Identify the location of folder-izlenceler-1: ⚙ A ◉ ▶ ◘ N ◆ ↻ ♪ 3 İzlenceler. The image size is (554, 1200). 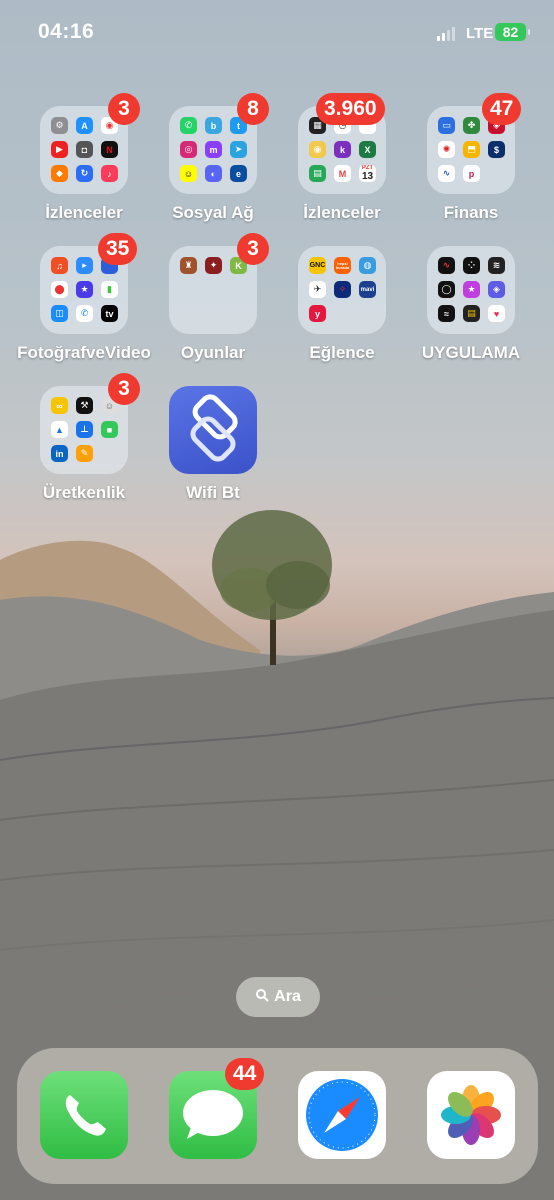
(80, 164).